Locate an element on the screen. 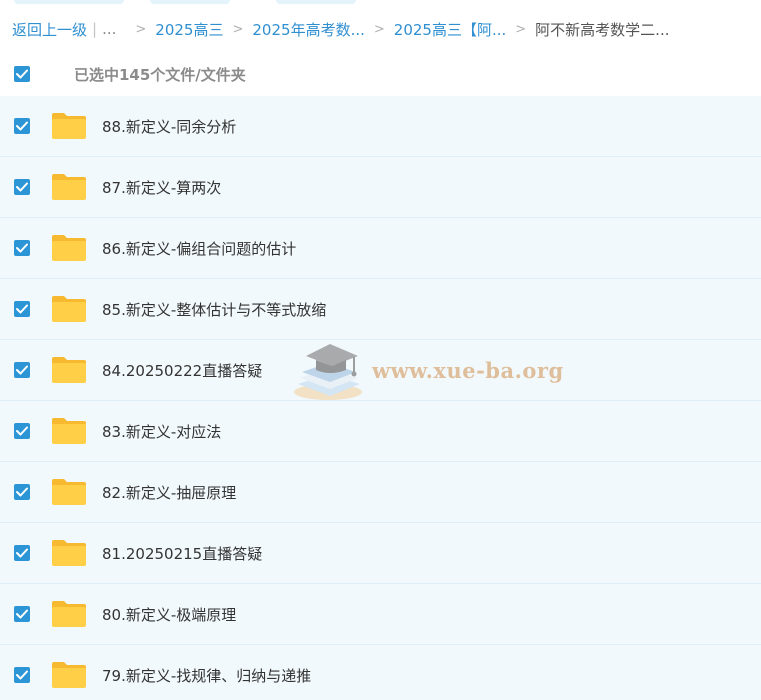 The image size is (761, 700). file-name: 79.新定义-找规律、归纳与递推 is located at coordinates (207, 676).